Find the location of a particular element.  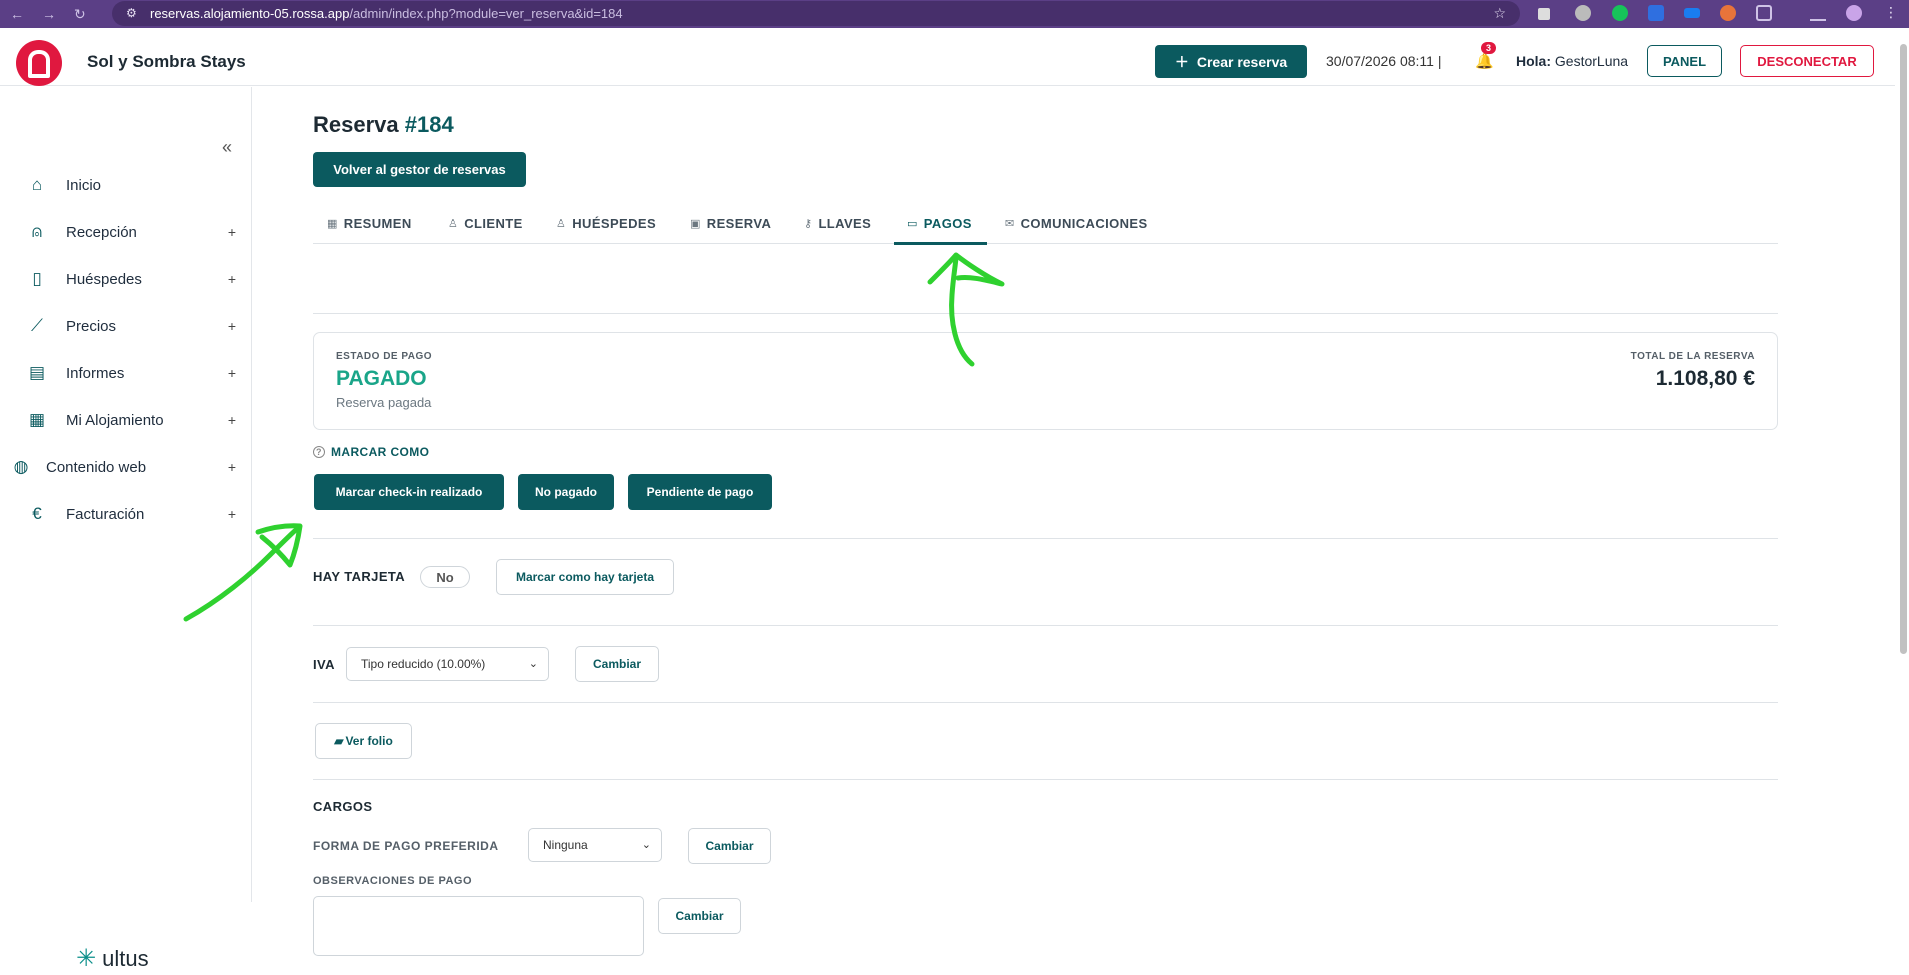

annotation-arrowhead-diagonal is located at coordinates (279, 545).